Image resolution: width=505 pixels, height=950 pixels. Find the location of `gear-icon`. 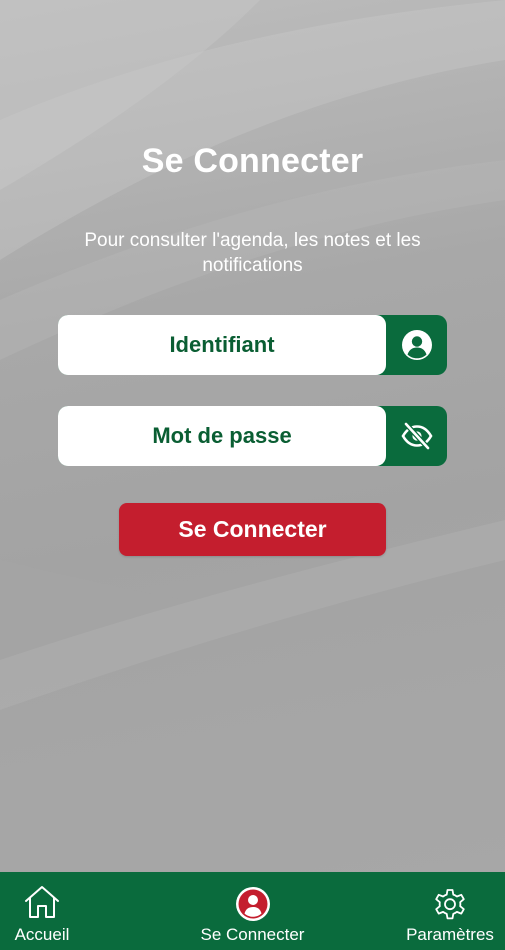

gear-icon is located at coordinates (450, 904).